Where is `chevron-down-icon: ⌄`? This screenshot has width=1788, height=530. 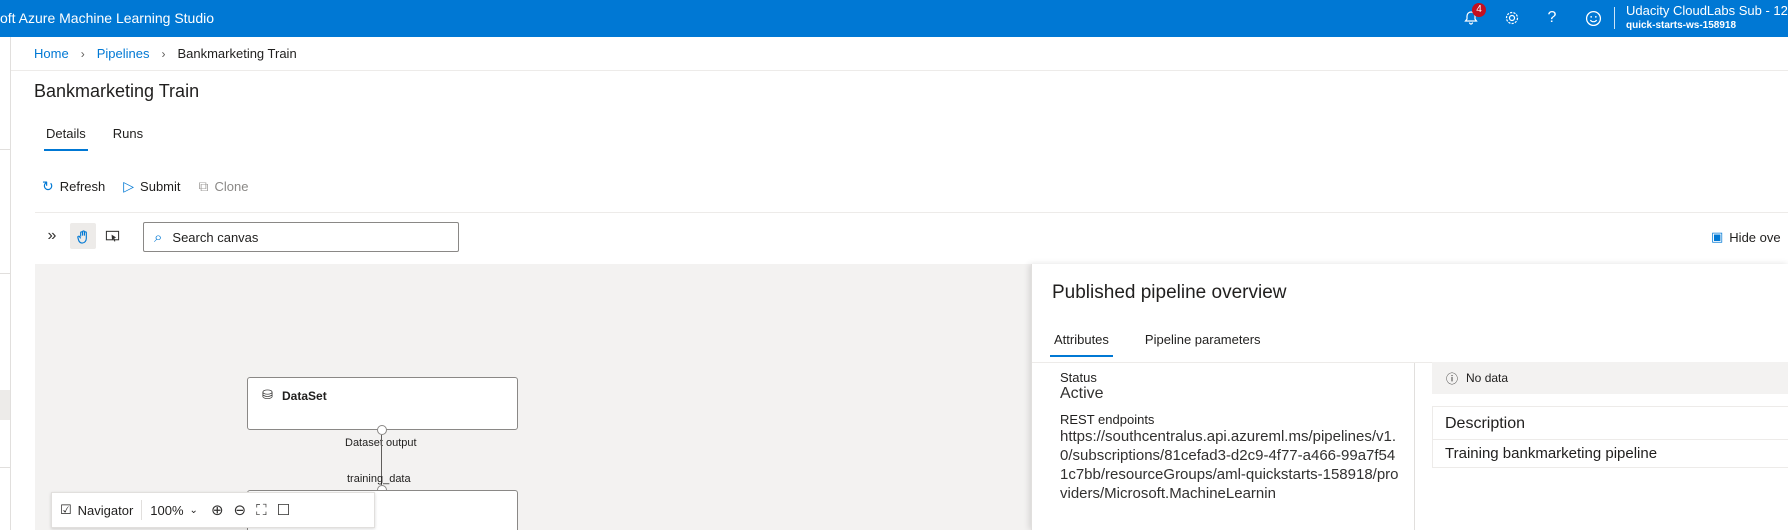 chevron-down-icon: ⌄ is located at coordinates (193, 510).